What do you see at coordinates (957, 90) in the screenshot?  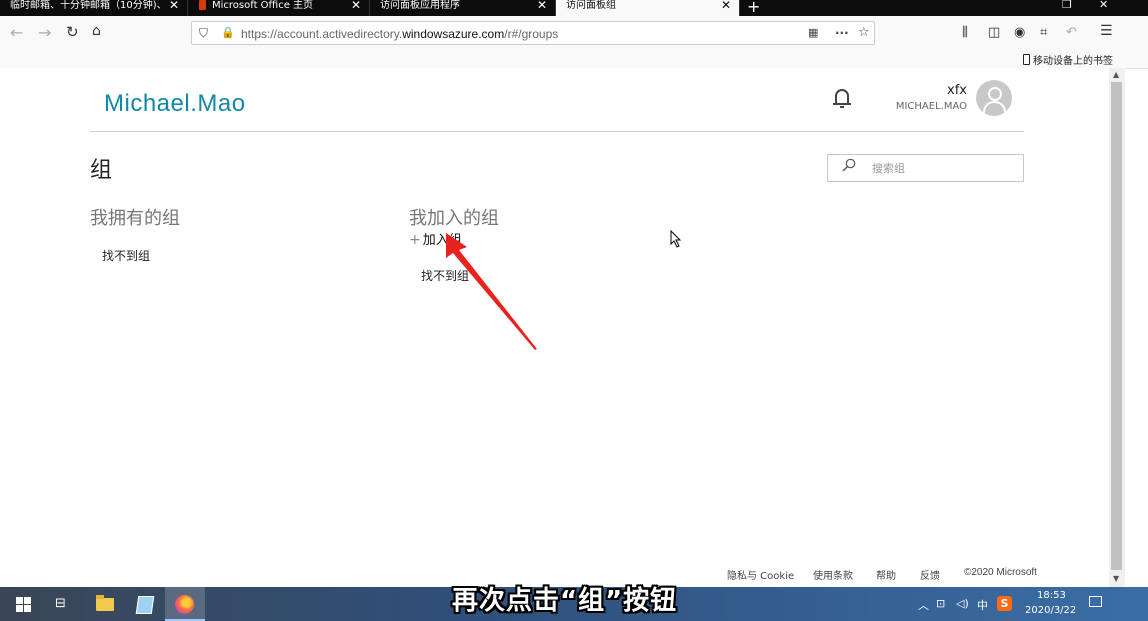 I see `user-name: xfx` at bounding box center [957, 90].